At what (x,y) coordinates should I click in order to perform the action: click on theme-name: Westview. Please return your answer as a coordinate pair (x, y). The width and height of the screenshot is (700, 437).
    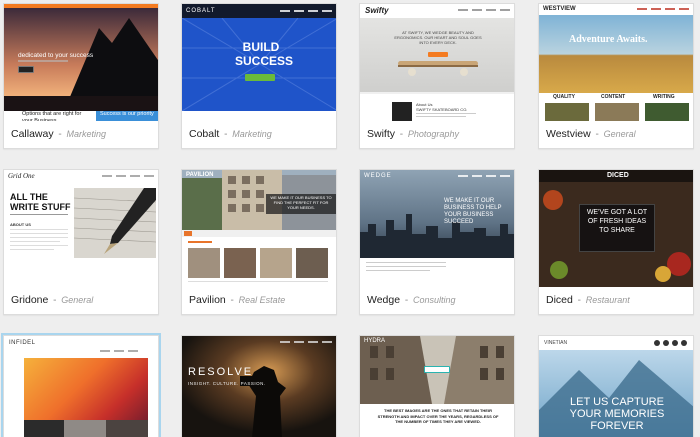
    Looking at the image, I should click on (568, 134).